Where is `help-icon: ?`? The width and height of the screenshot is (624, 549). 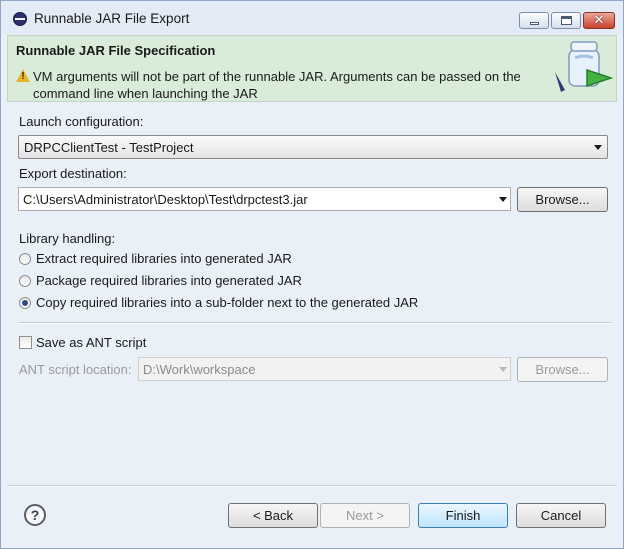
help-icon: ? is located at coordinates (35, 515).